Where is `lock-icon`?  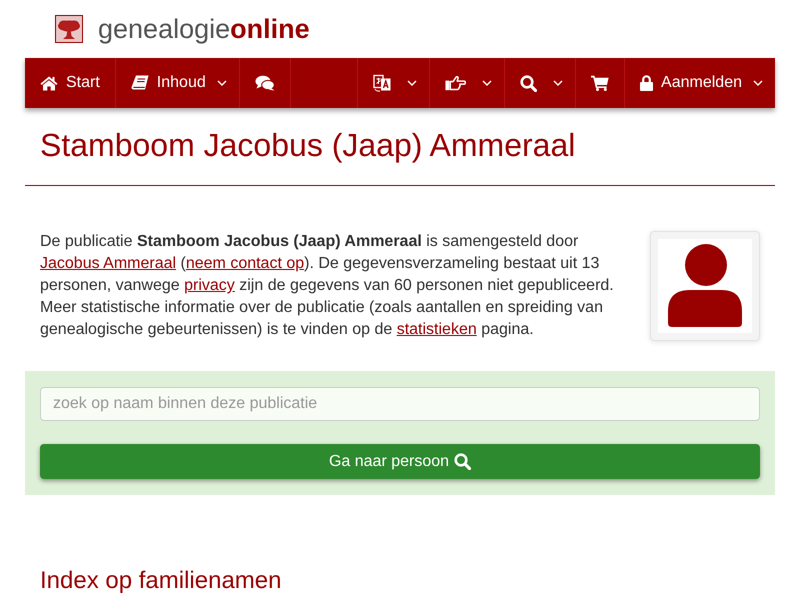 lock-icon is located at coordinates (647, 83).